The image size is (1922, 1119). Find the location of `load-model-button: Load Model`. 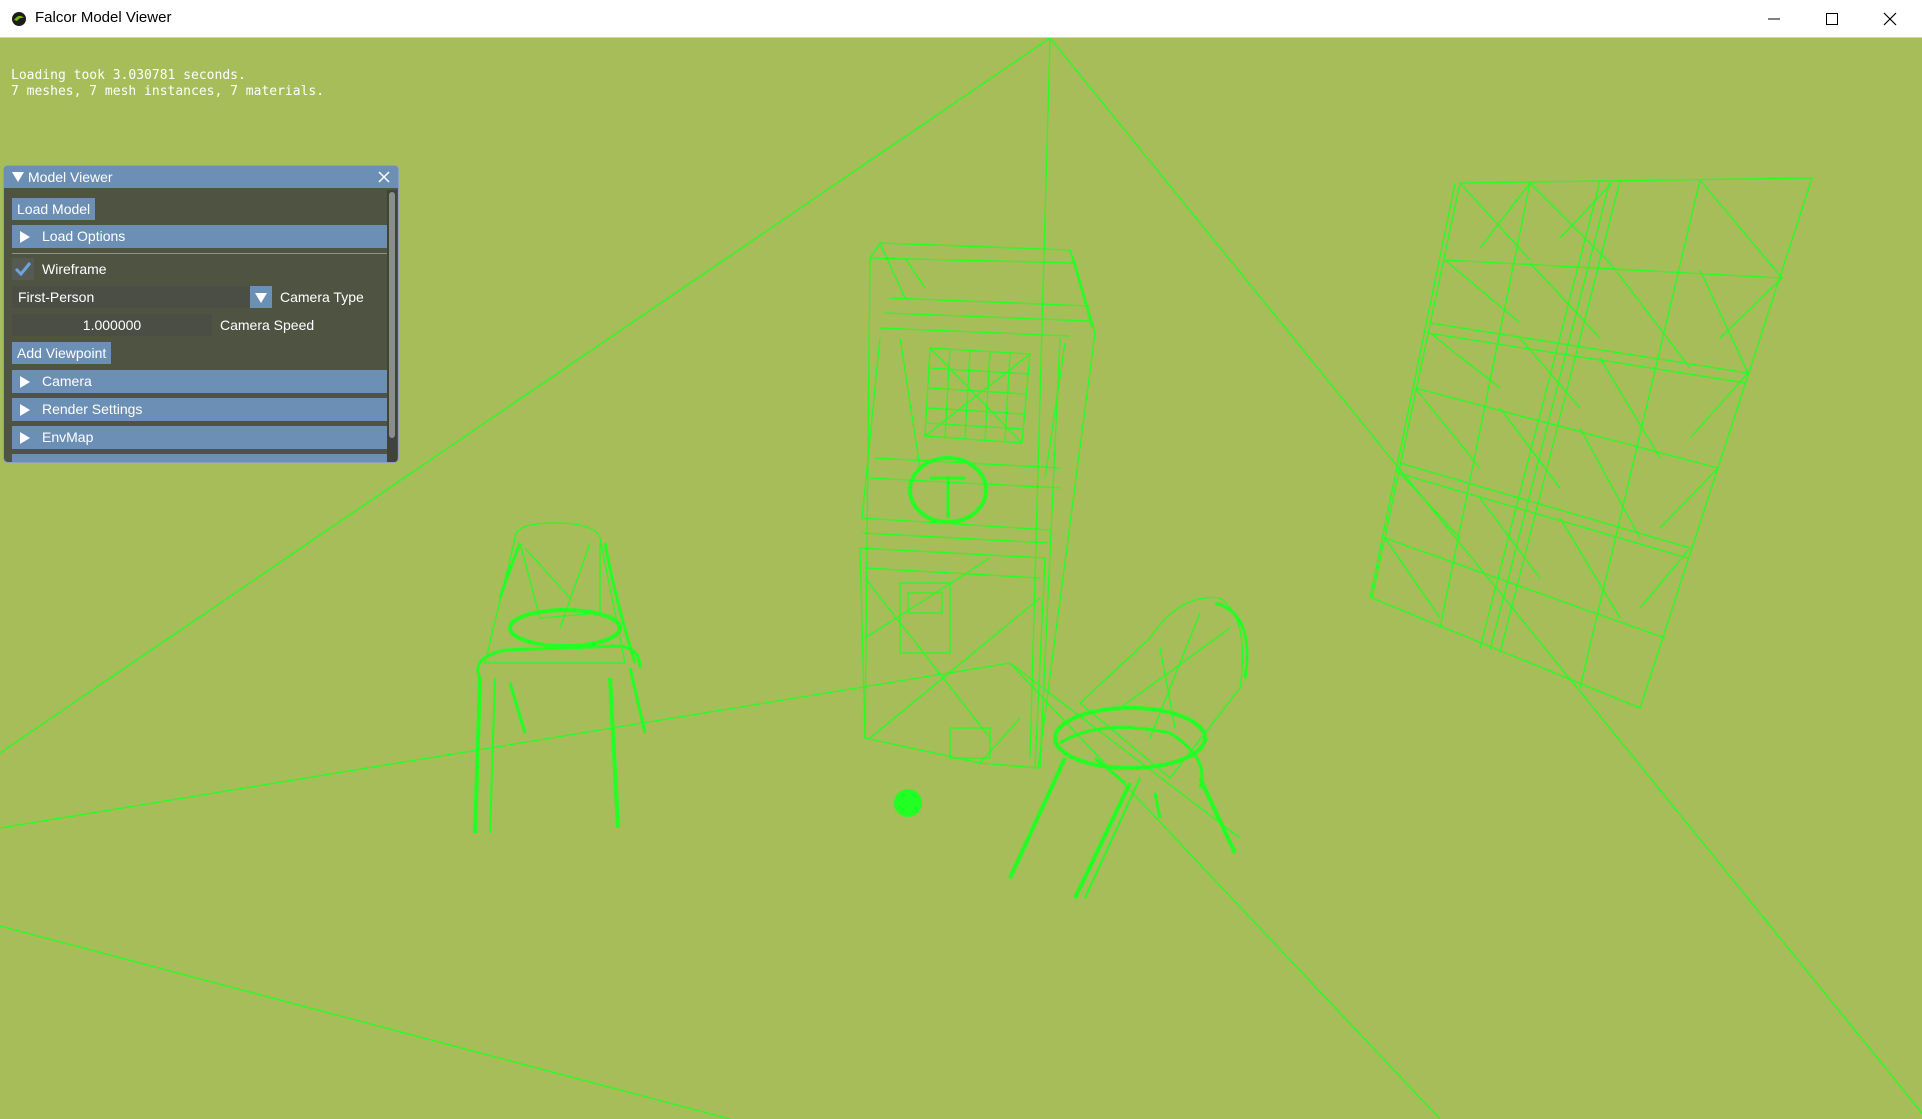

load-model-button: Load Model is located at coordinates (54, 209).